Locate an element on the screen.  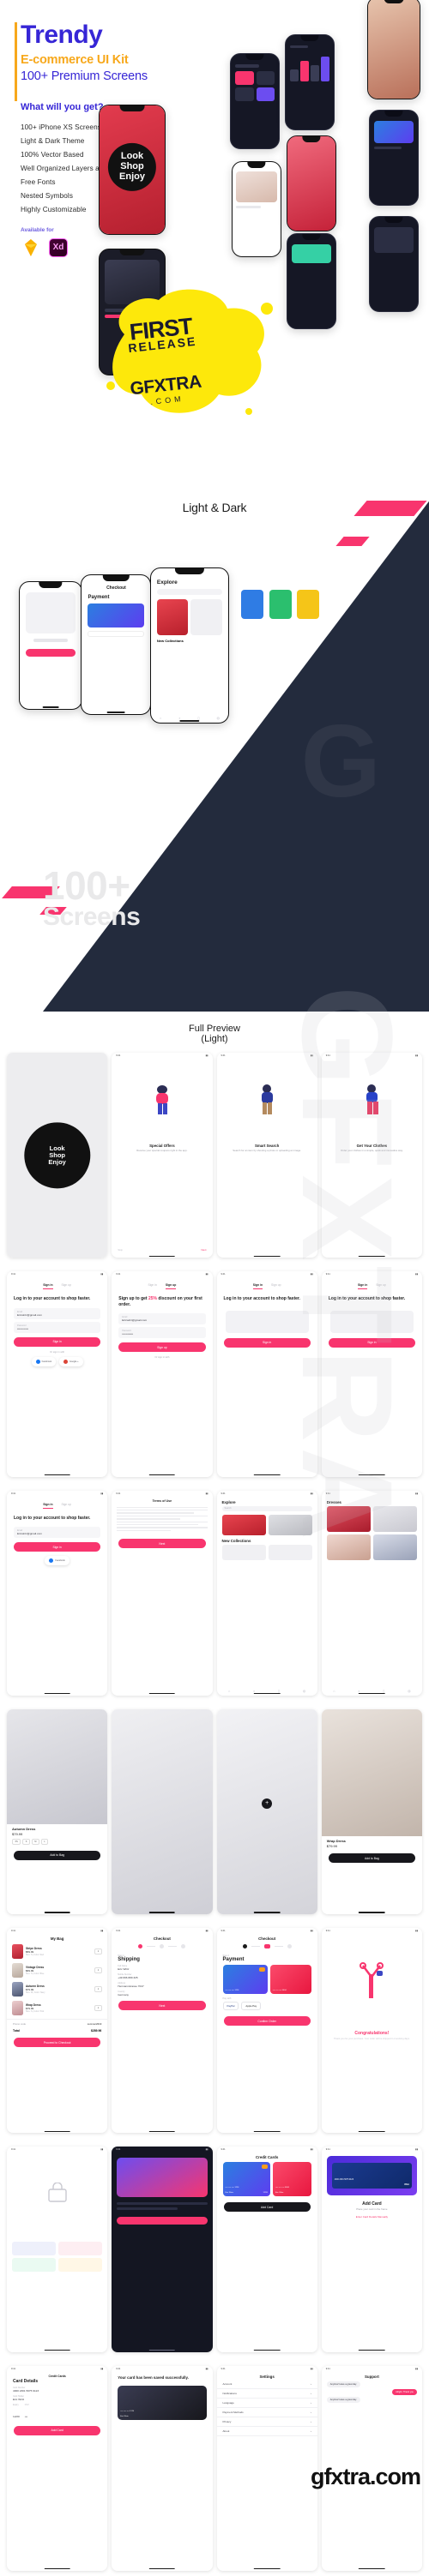
screen-wrap-dress: Wrap Dress $79.99 Add to Bag is located at coordinates (372, 1811).